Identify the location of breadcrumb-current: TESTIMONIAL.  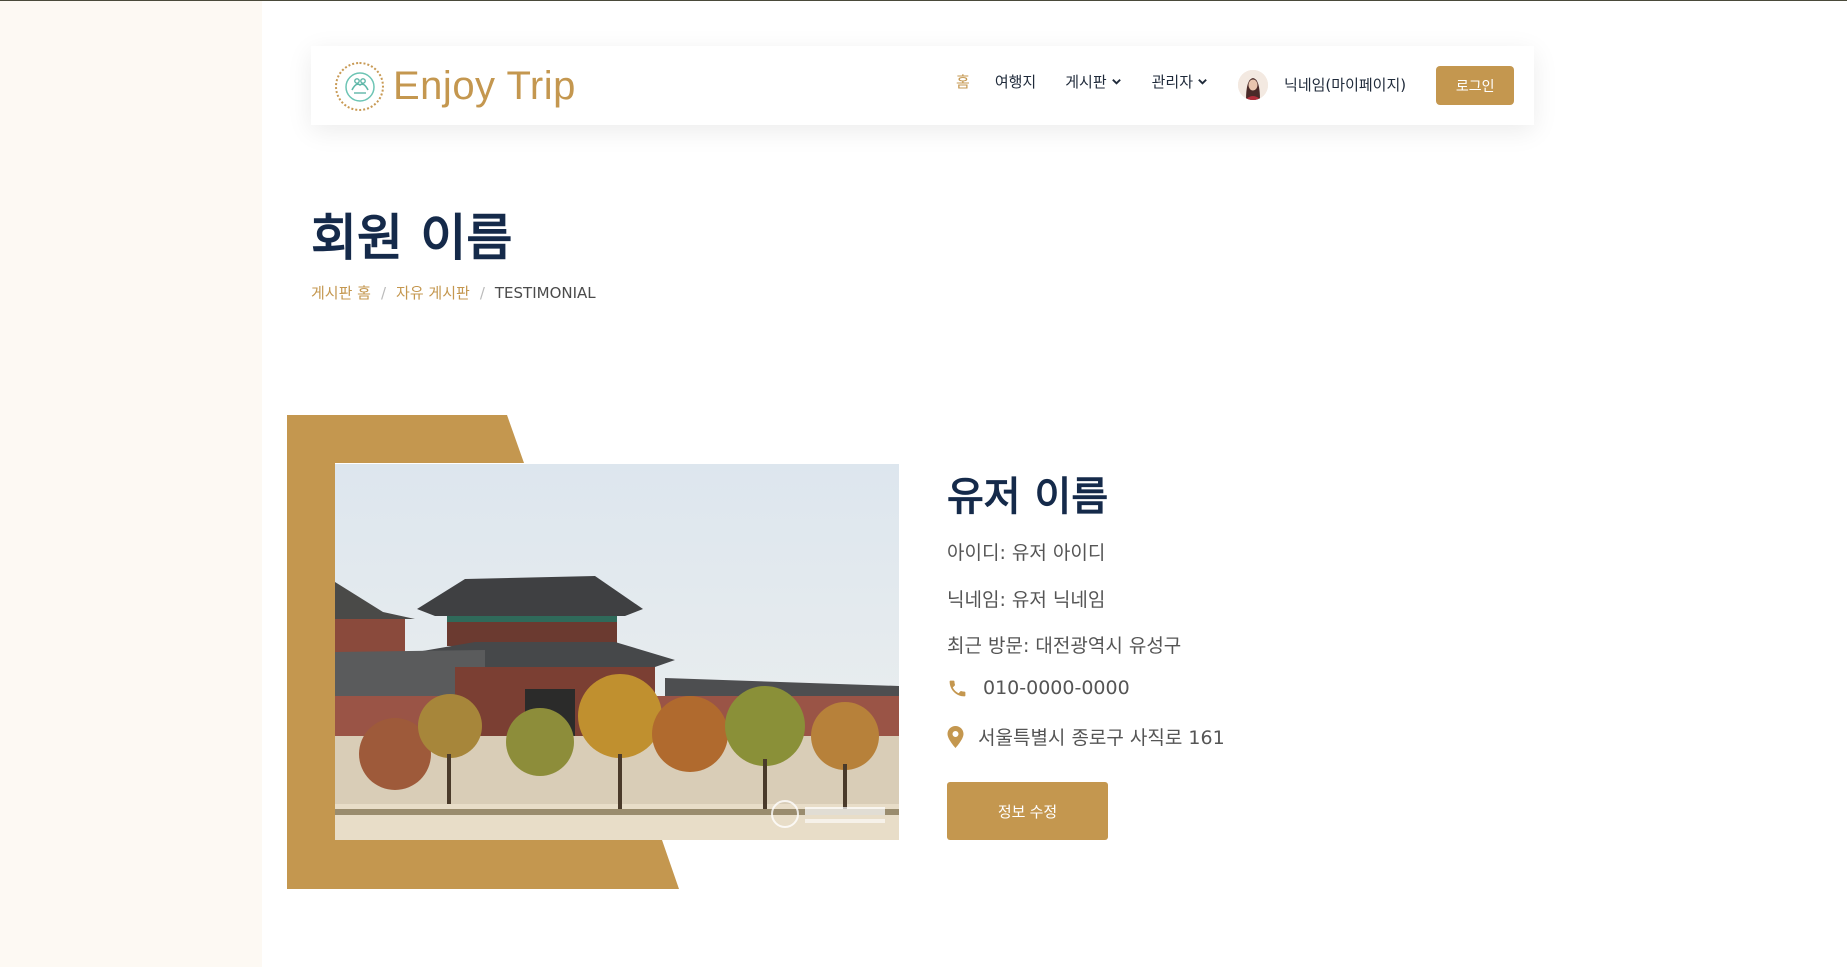
(545, 292).